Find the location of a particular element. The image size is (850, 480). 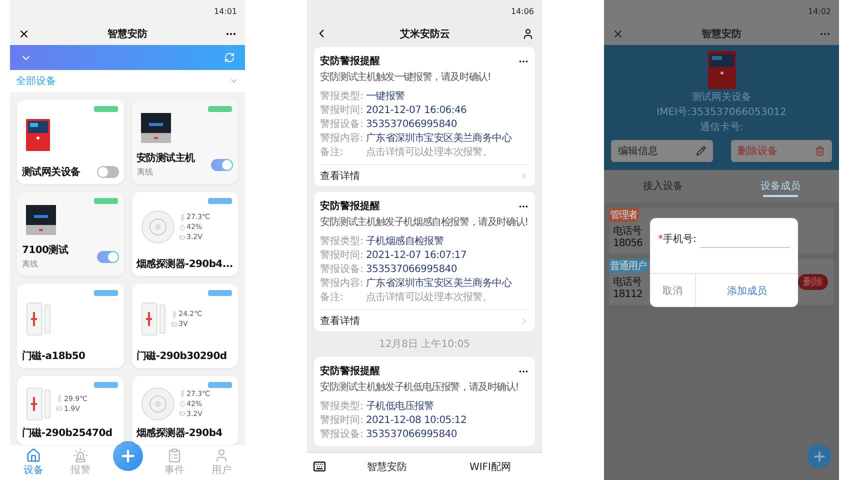

device-name: 安防测试主机 is located at coordinates (165, 158).